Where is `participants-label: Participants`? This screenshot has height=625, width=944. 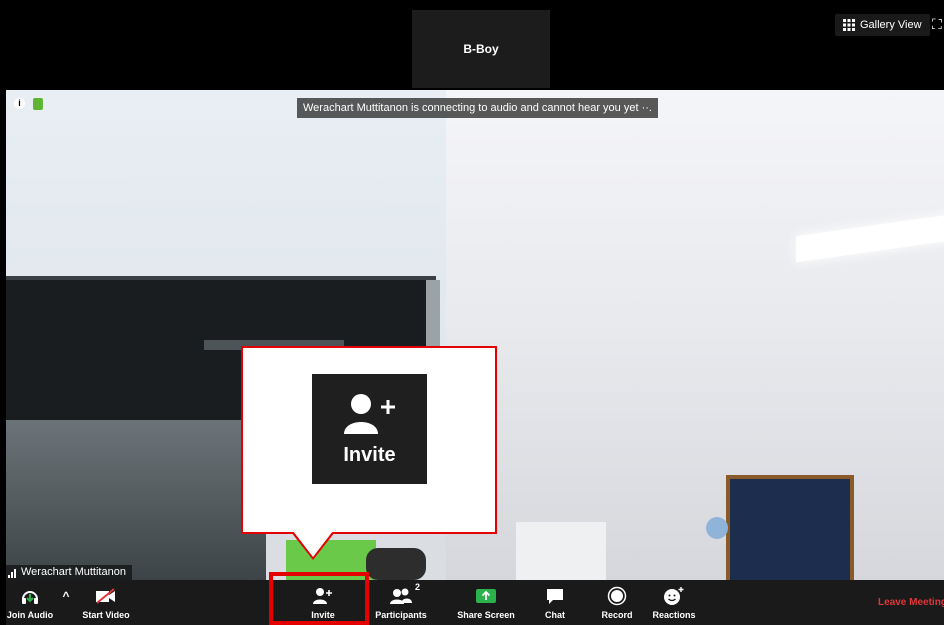 participants-label: Participants is located at coordinates (401, 615).